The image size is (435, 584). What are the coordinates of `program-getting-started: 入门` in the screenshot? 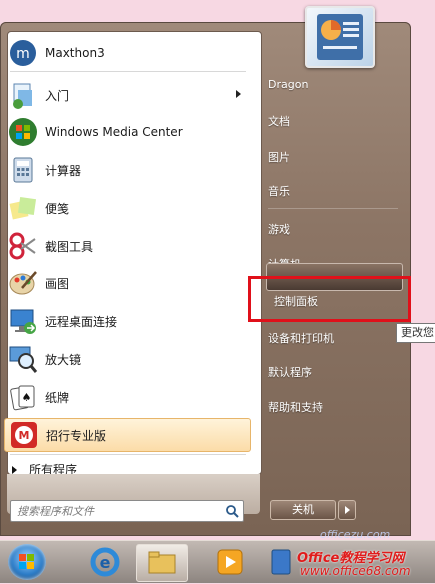 It's located at (126, 95).